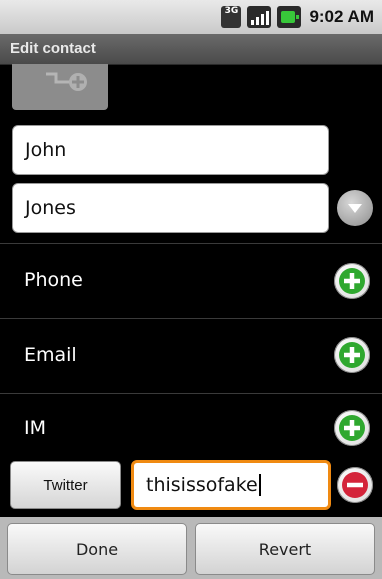 The image size is (382, 579). I want to click on status-time: 9:02 AM, so click(341, 16).